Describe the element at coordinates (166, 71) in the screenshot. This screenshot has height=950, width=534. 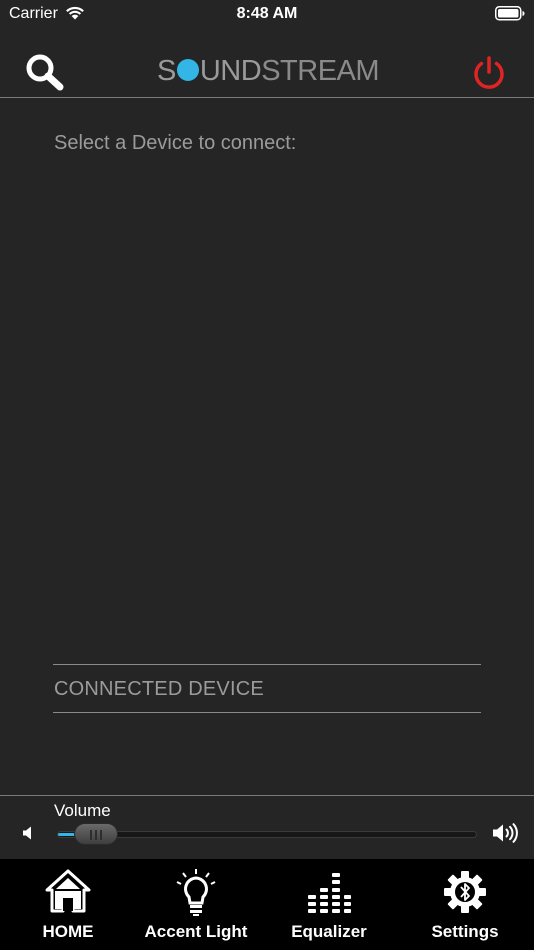
I see `logo-prefix: S` at that location.